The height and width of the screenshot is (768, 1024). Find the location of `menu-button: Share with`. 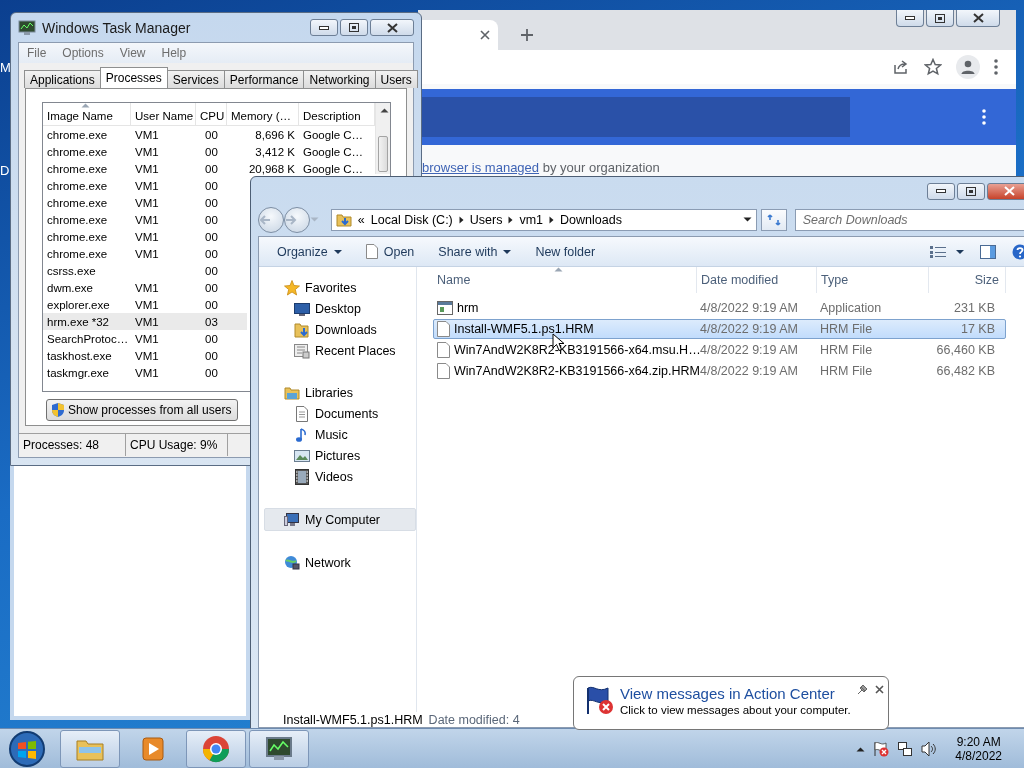

menu-button: Share with is located at coordinates (475, 251).